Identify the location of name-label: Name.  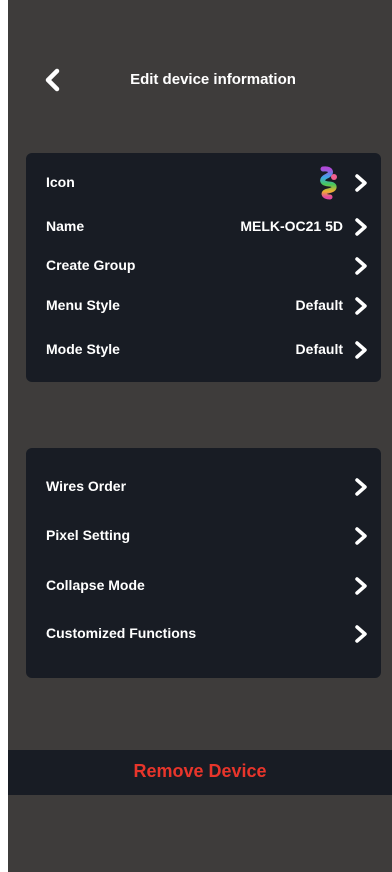
(65, 226).